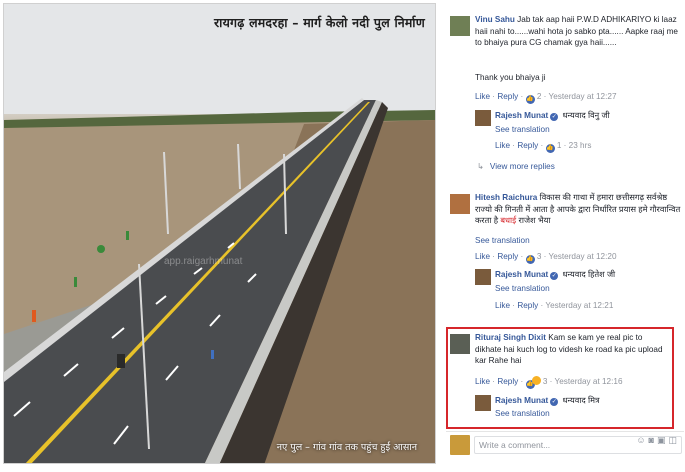 This screenshot has height=472, width=685. Describe the element at coordinates (480, 166) in the screenshot. I see `reply-arrow-icon: ↳` at that location.